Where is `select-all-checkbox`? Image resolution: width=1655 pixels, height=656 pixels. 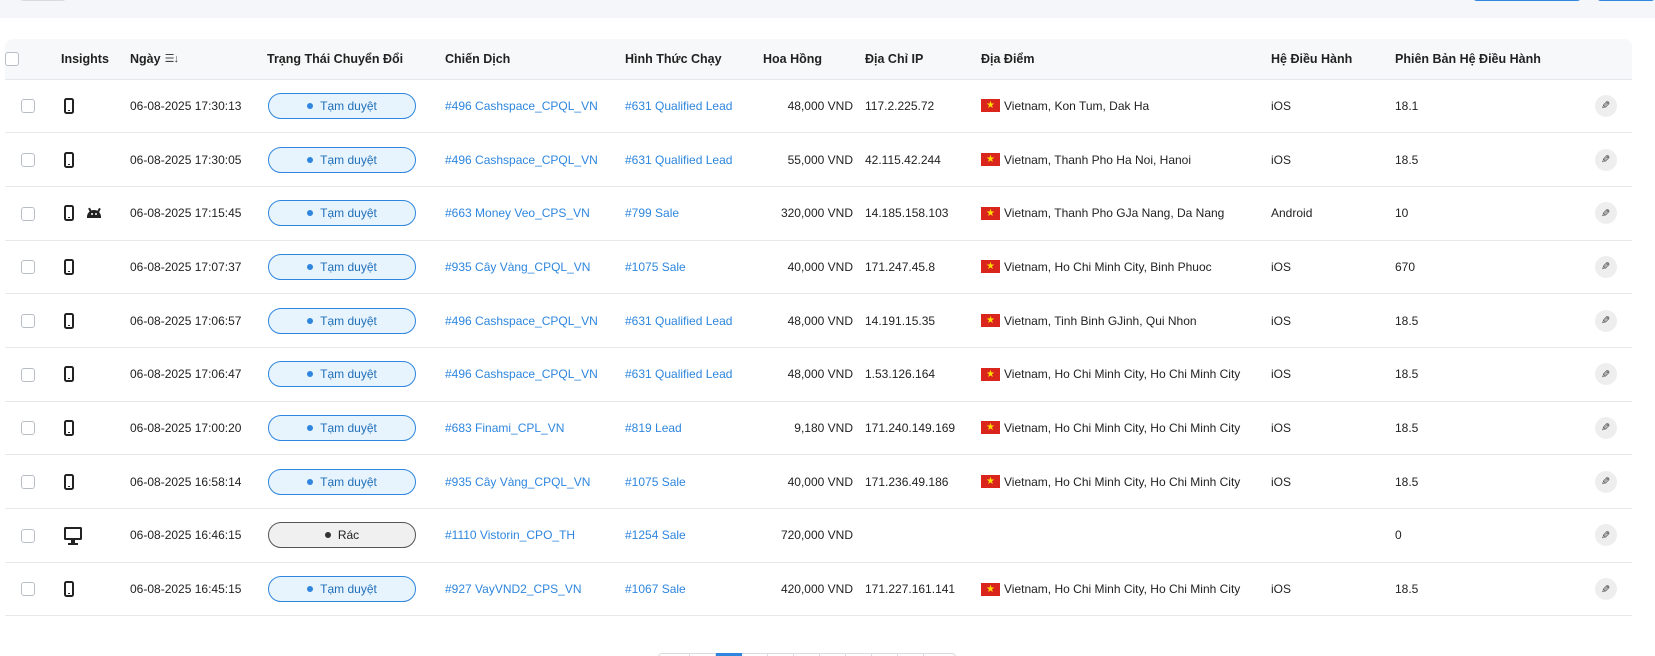
select-all-checkbox is located at coordinates (12, 59).